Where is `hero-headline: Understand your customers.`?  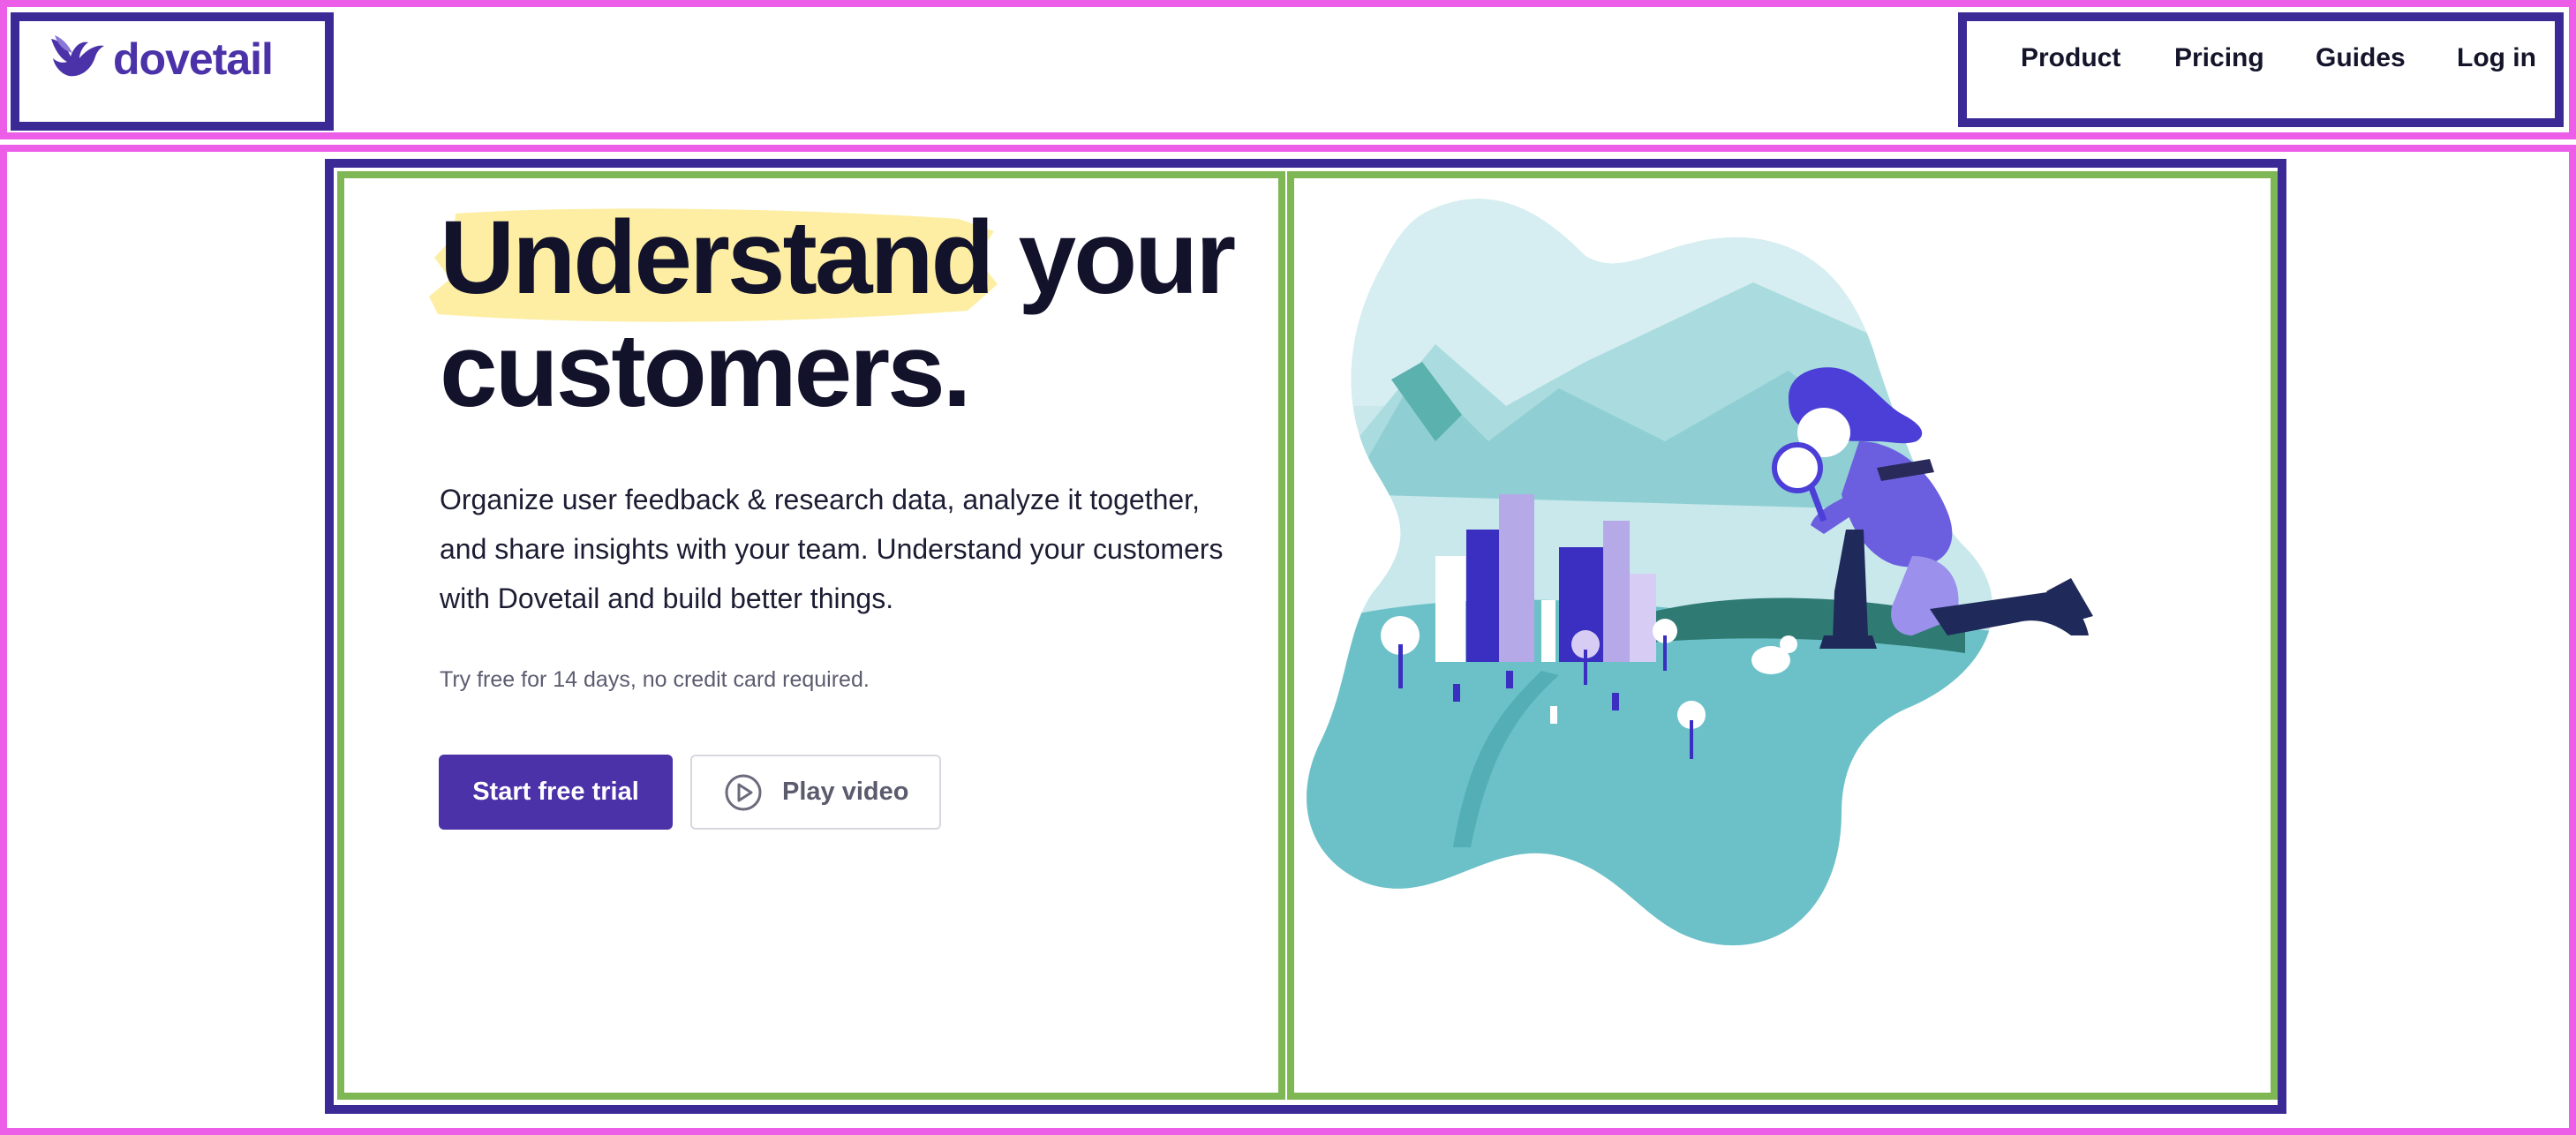 hero-headline: Understand your customers. is located at coordinates (838, 314).